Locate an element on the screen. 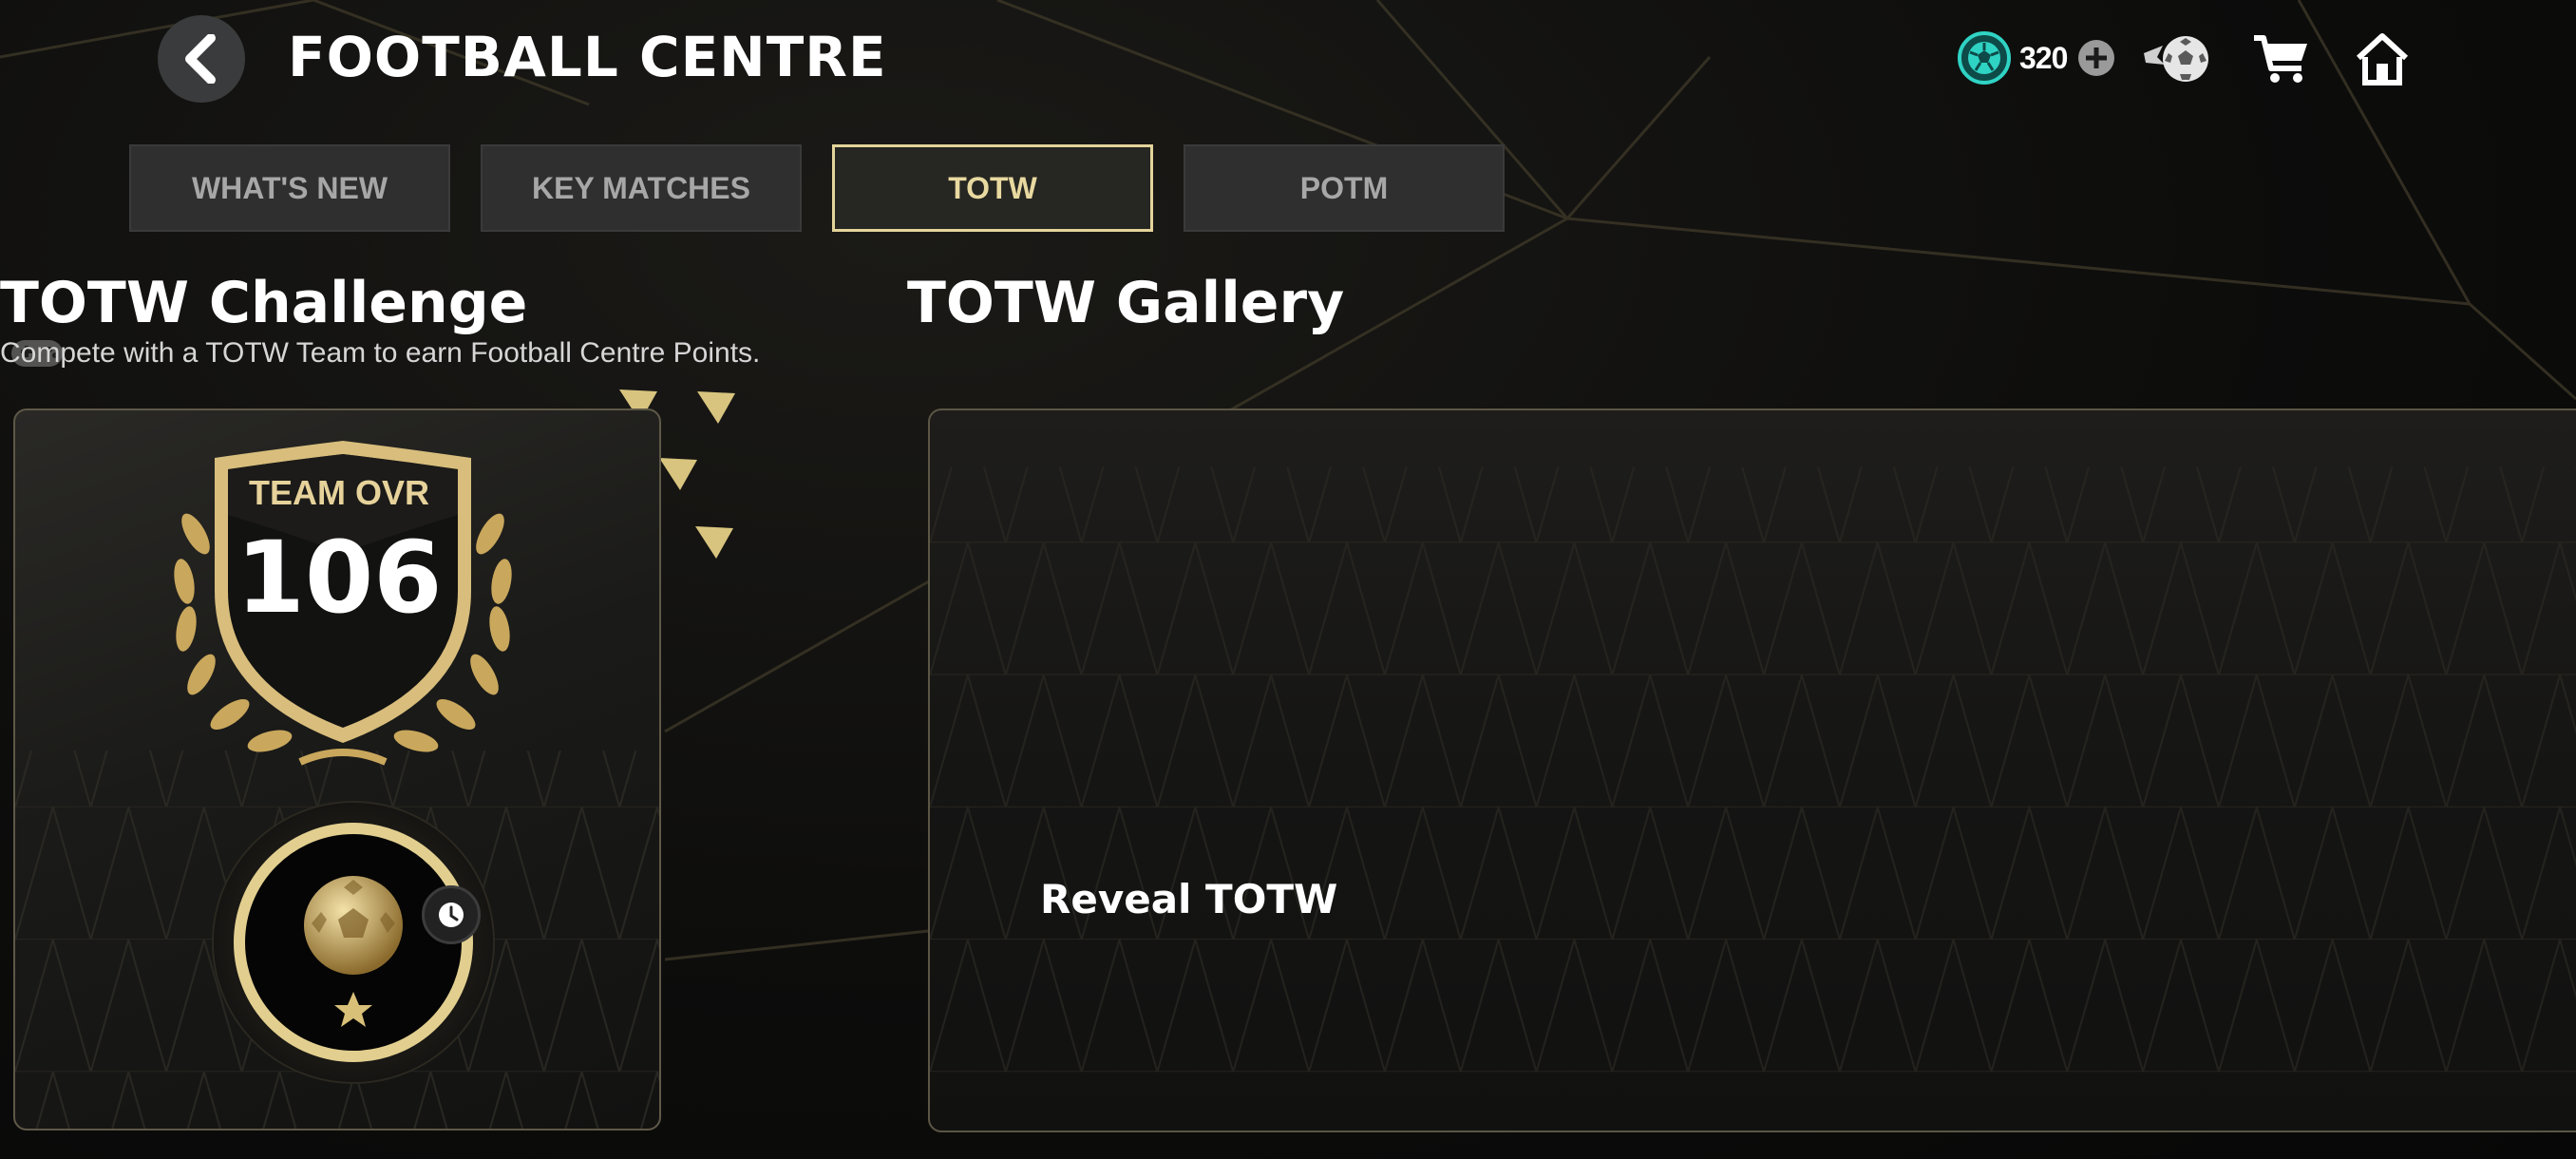 The image size is (2576, 1159). plus-circle-icon is located at coordinates (2096, 58).